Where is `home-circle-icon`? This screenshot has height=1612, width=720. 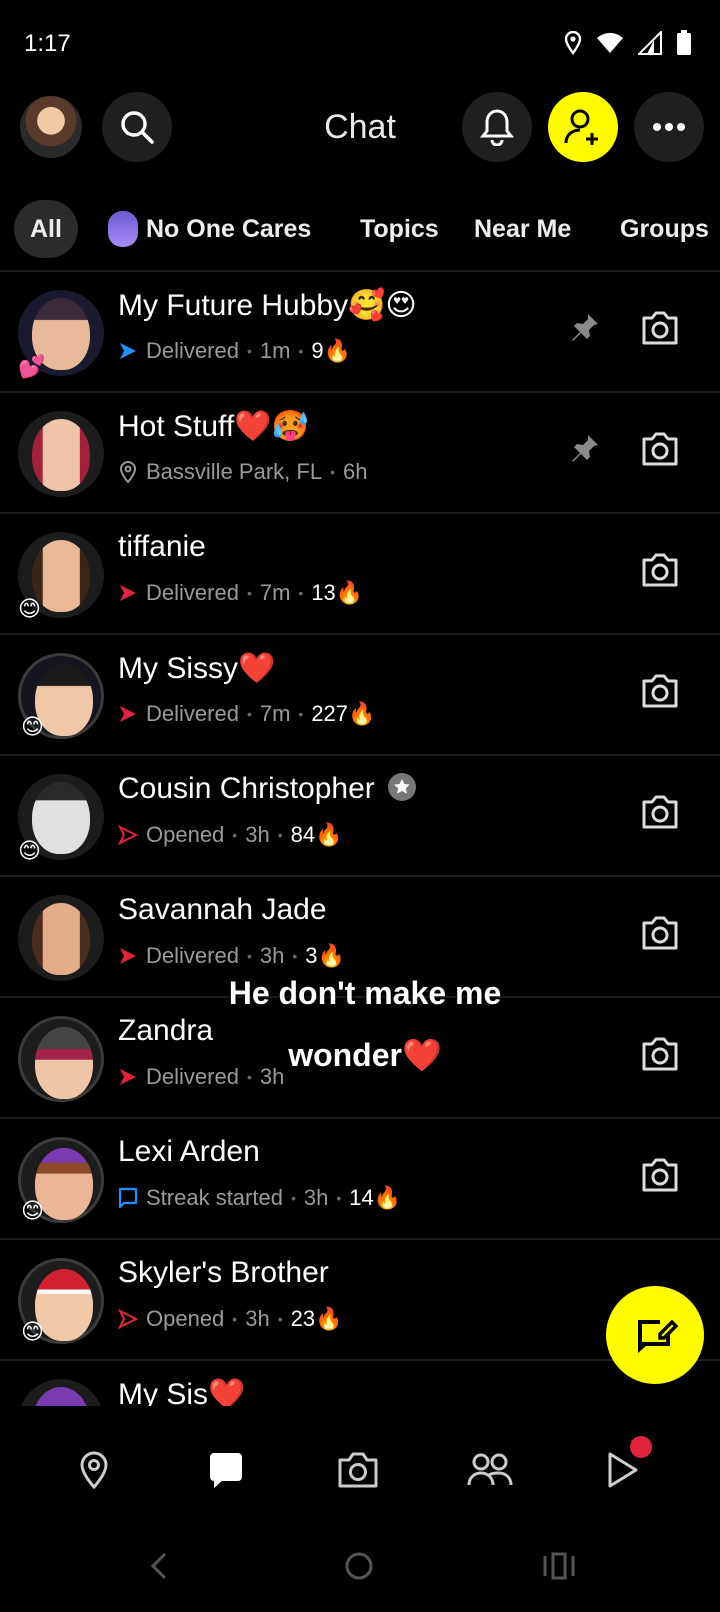 home-circle-icon is located at coordinates (359, 1566).